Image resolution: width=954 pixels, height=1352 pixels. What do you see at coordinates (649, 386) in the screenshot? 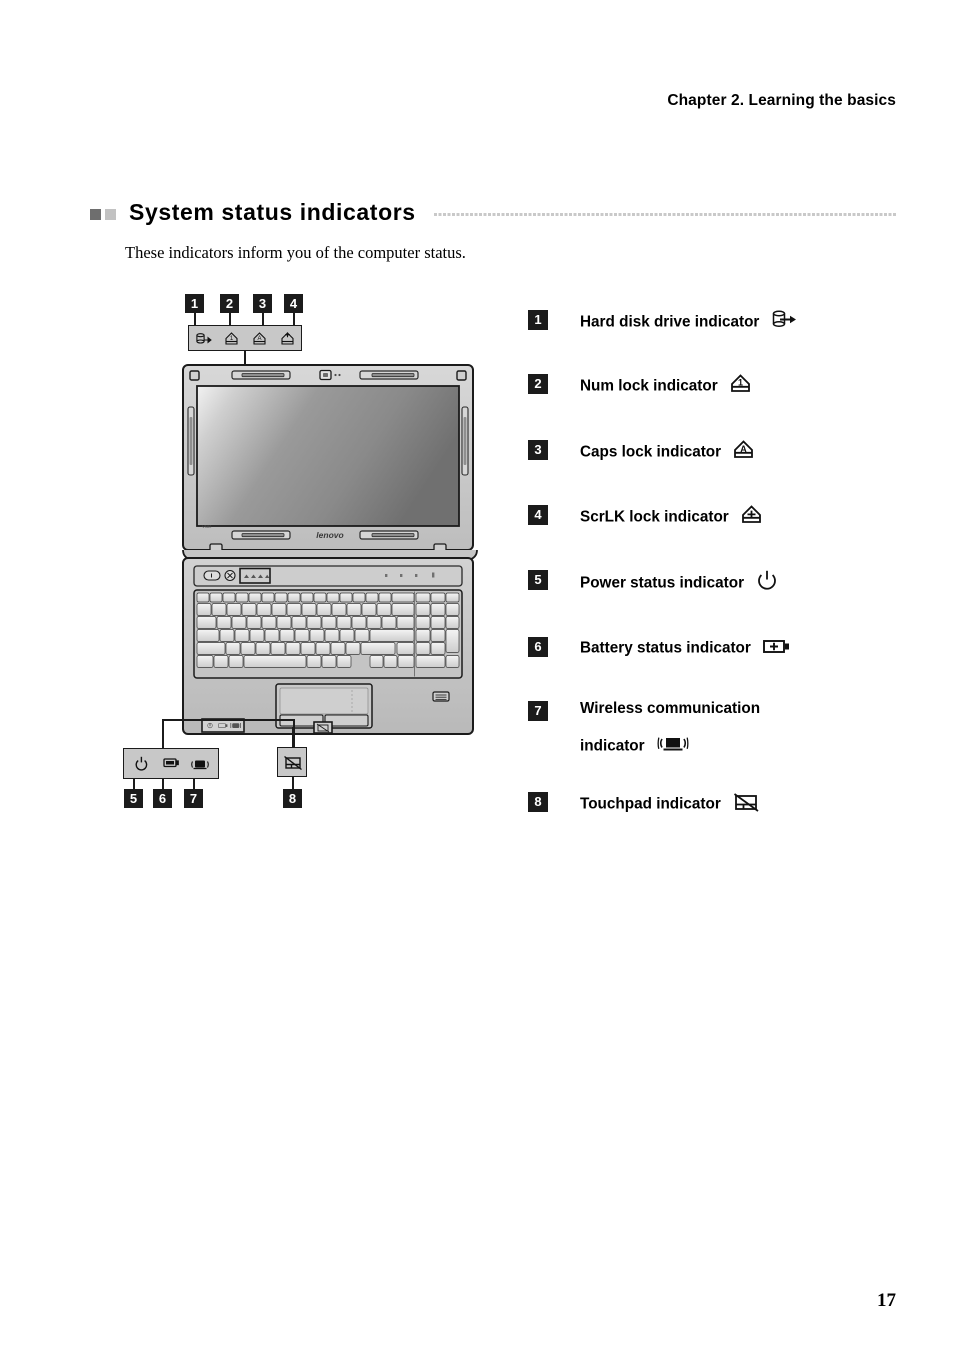
I see `legend-text-2: Num lock indicator` at bounding box center [649, 386].